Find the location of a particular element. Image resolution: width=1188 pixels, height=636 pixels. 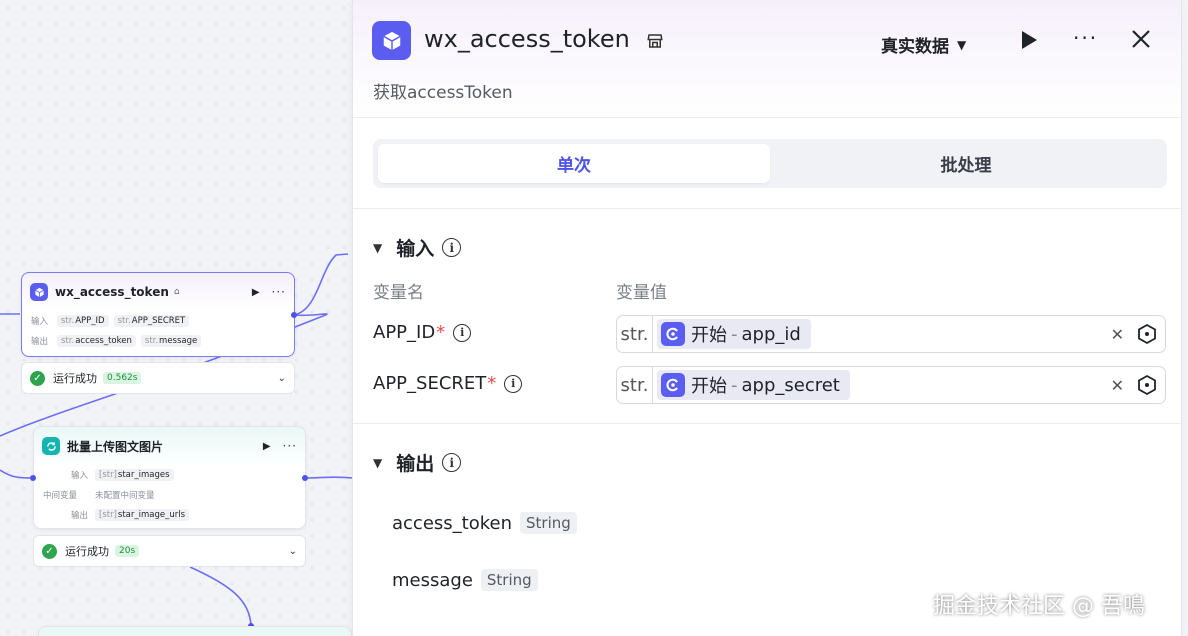

run-status-bar: ✓ 运行成功 20s ⌄ is located at coordinates (169, 551).